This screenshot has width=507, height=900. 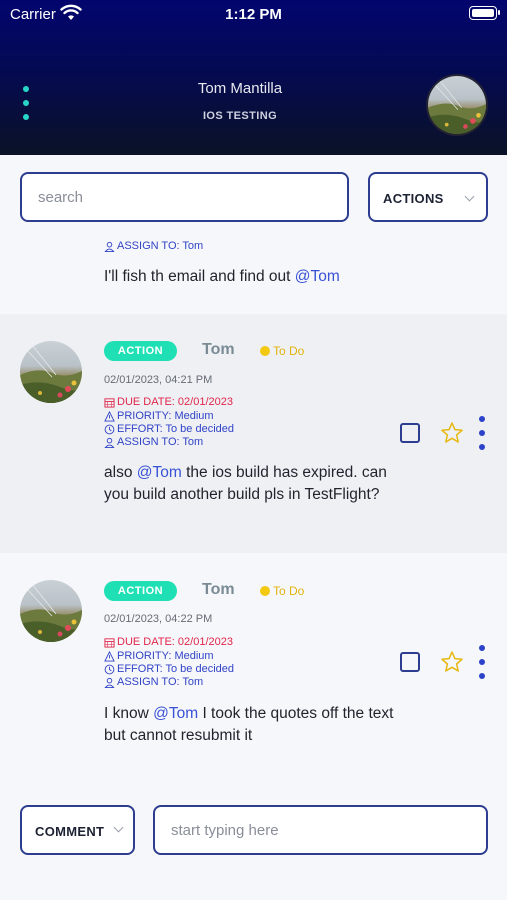 I want to click on timestamp: 02/01/2023, 04:22 PM, so click(x=158, y=619).